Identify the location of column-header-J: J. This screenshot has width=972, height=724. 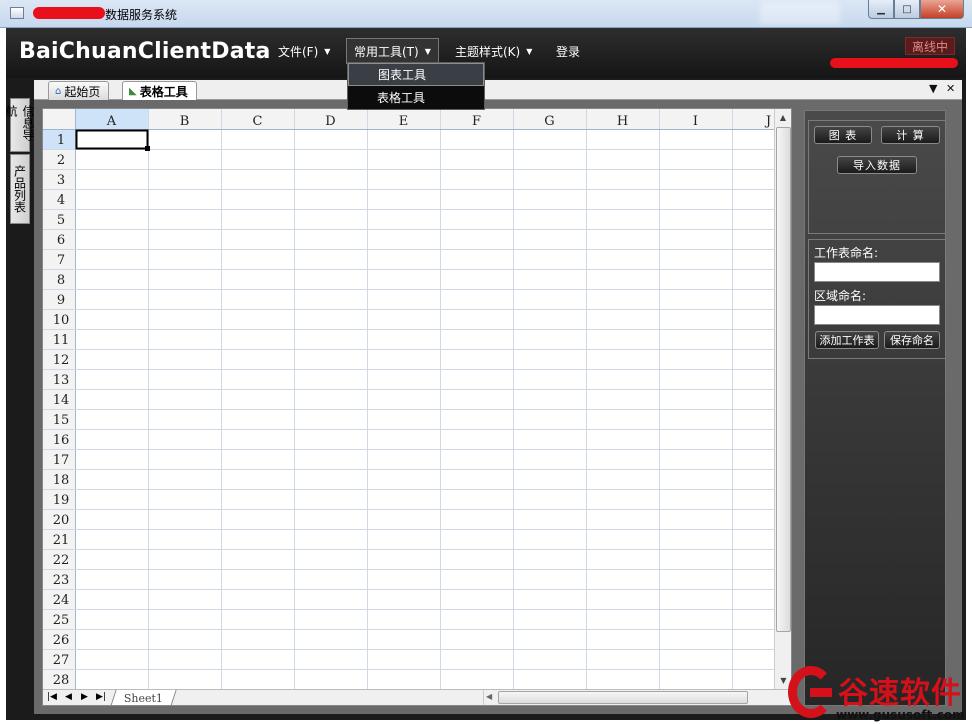
(767, 121).